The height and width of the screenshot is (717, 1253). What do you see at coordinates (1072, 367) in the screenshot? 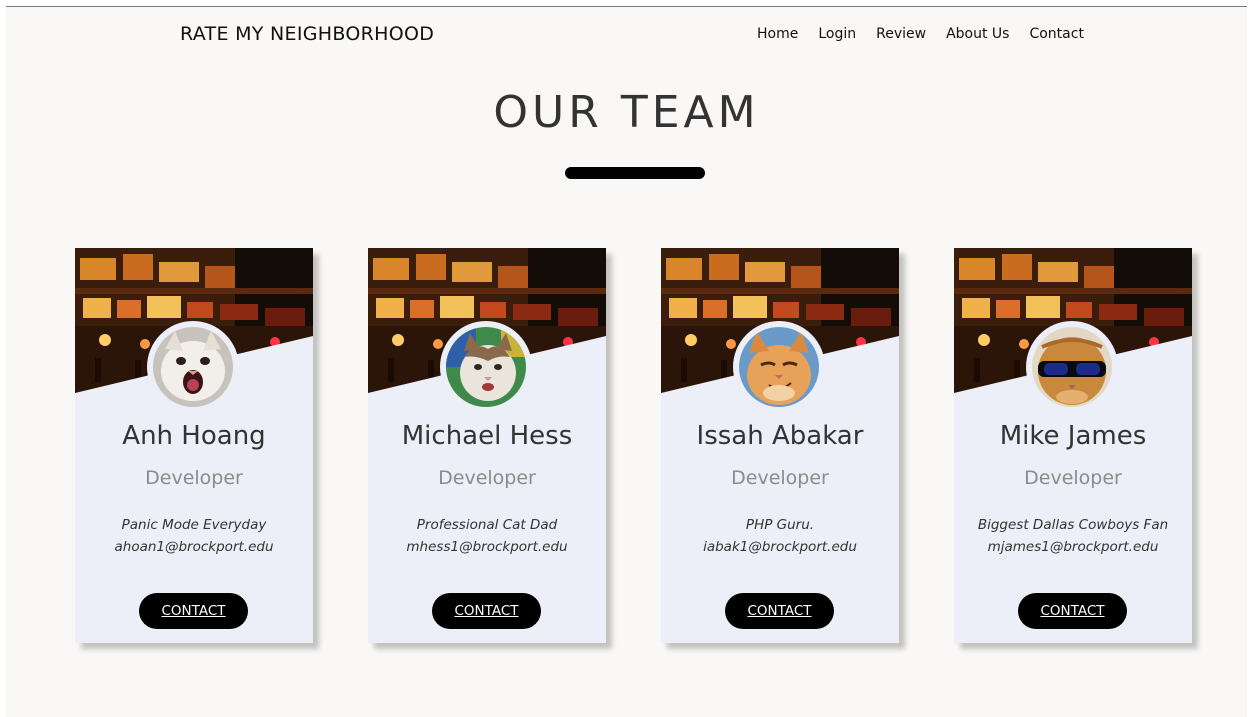
I see `avatar-orange-cat-sunglasses` at bounding box center [1072, 367].